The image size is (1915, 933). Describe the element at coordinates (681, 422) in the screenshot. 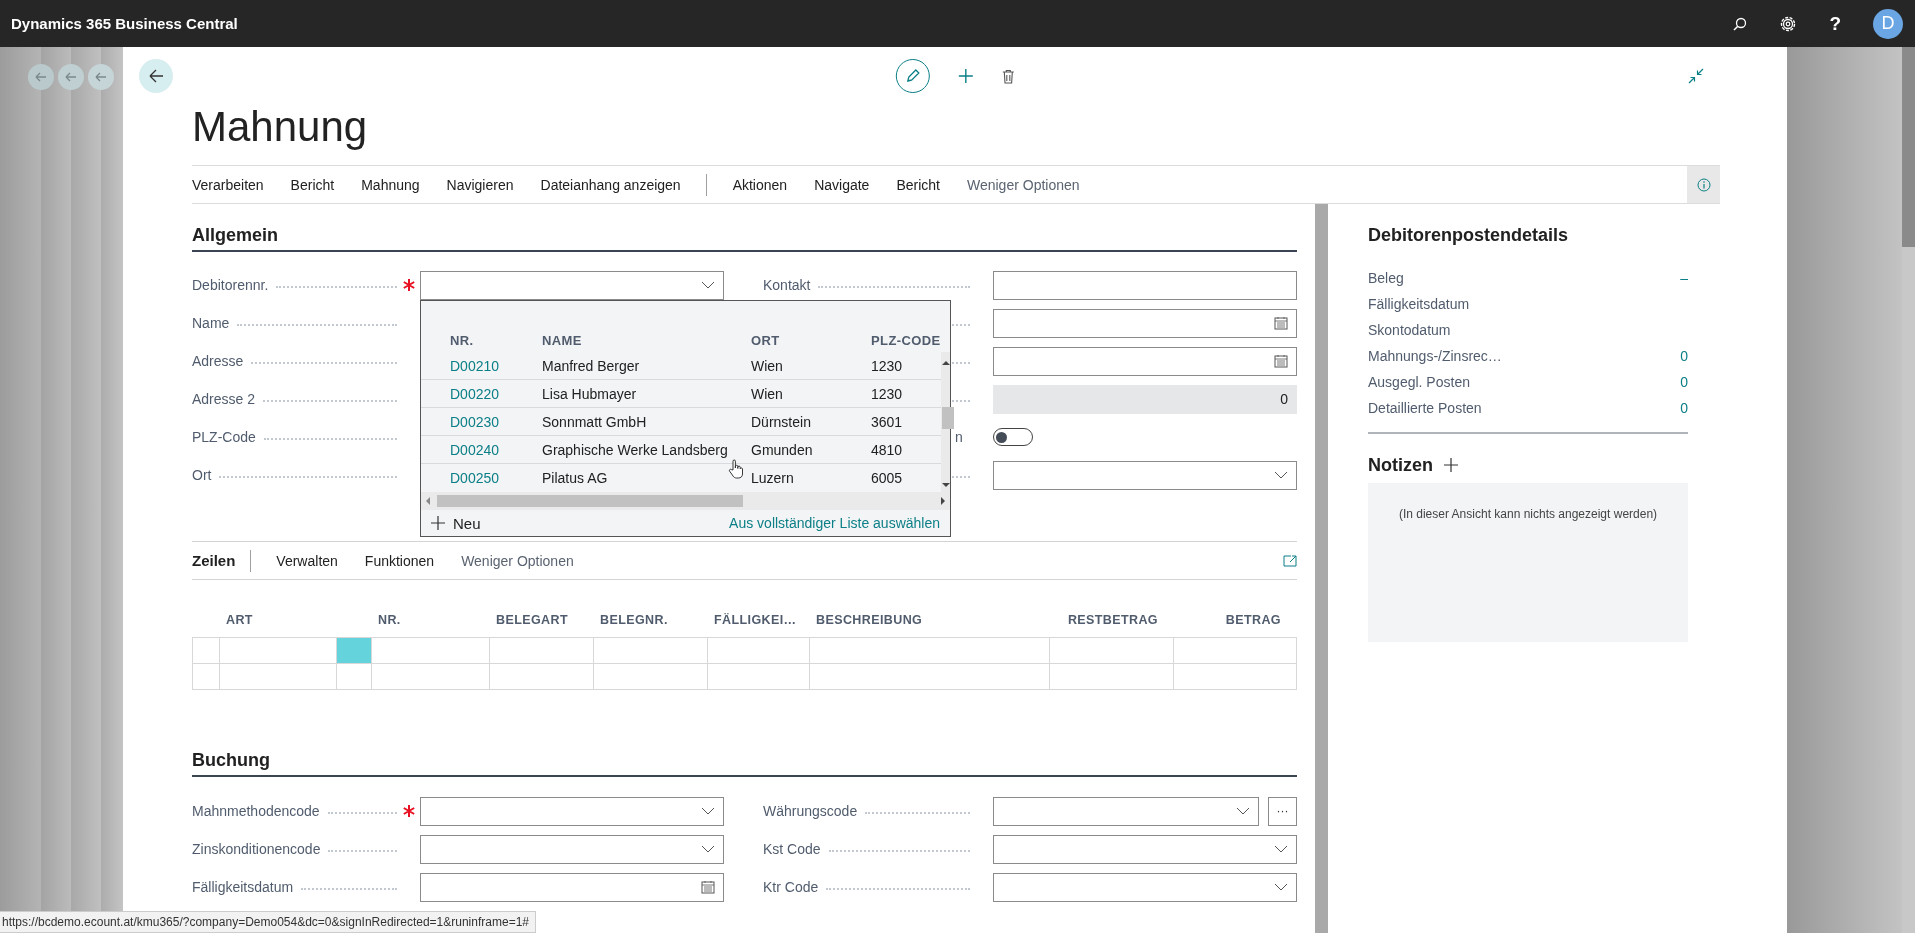

I see `lookup-row: D00230 Sonnmatt GmbH Dürnstein 3601` at that location.